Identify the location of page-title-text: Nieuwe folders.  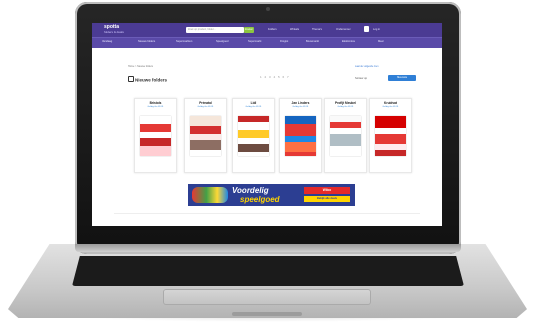
(151, 80).